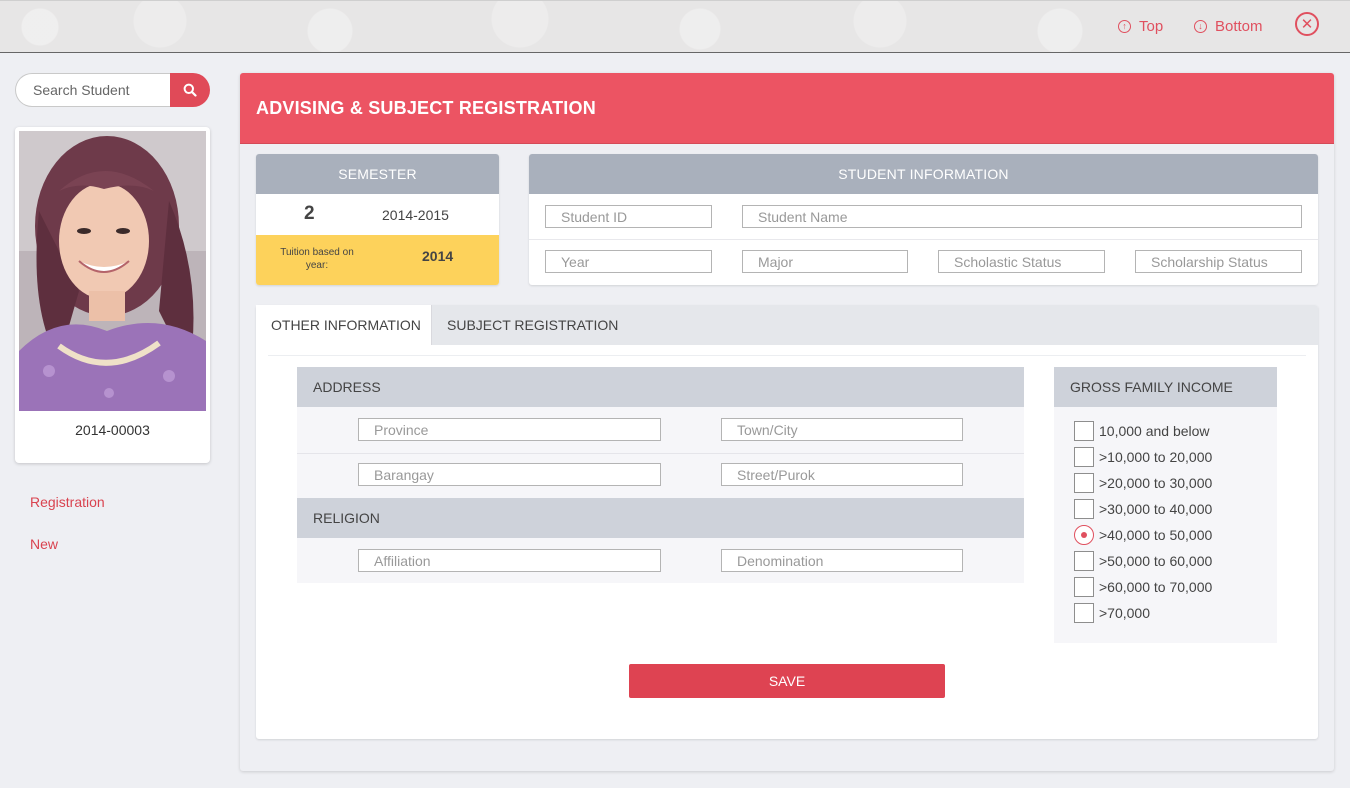  Describe the element at coordinates (787, 681) in the screenshot. I see `save-button: SAVE` at that location.